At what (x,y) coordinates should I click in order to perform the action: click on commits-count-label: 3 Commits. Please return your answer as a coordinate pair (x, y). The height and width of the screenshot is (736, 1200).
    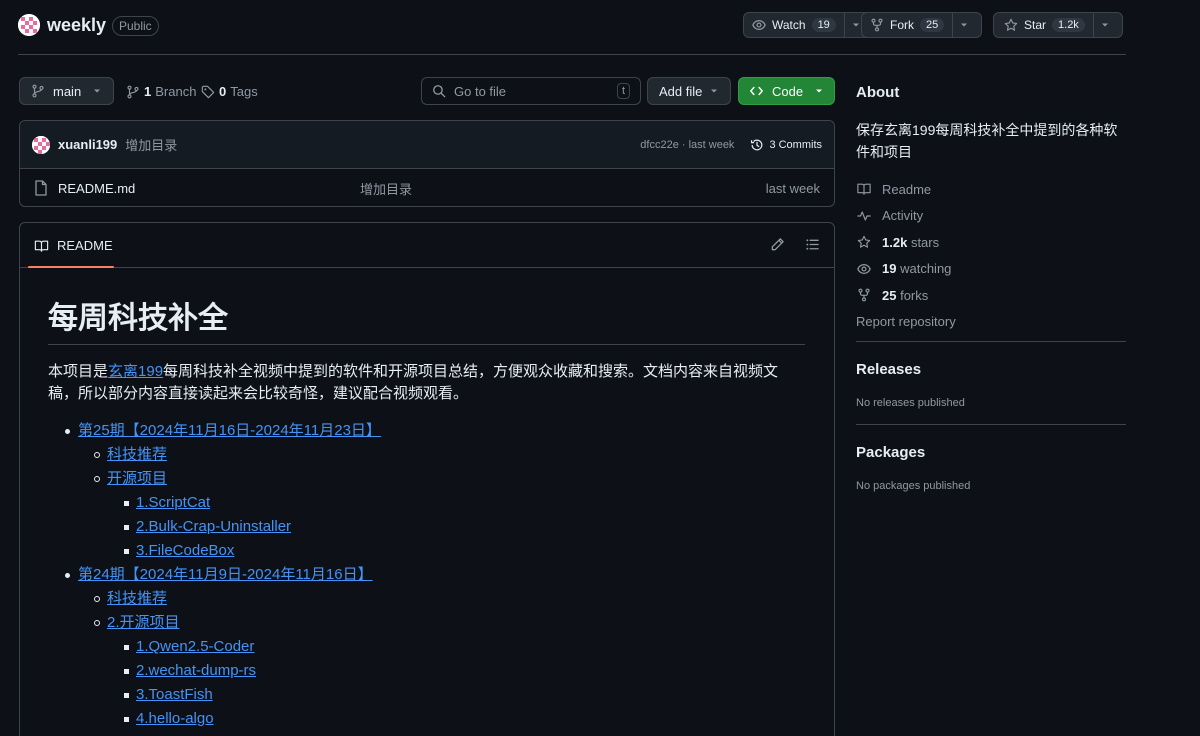
    Looking at the image, I should click on (795, 144).